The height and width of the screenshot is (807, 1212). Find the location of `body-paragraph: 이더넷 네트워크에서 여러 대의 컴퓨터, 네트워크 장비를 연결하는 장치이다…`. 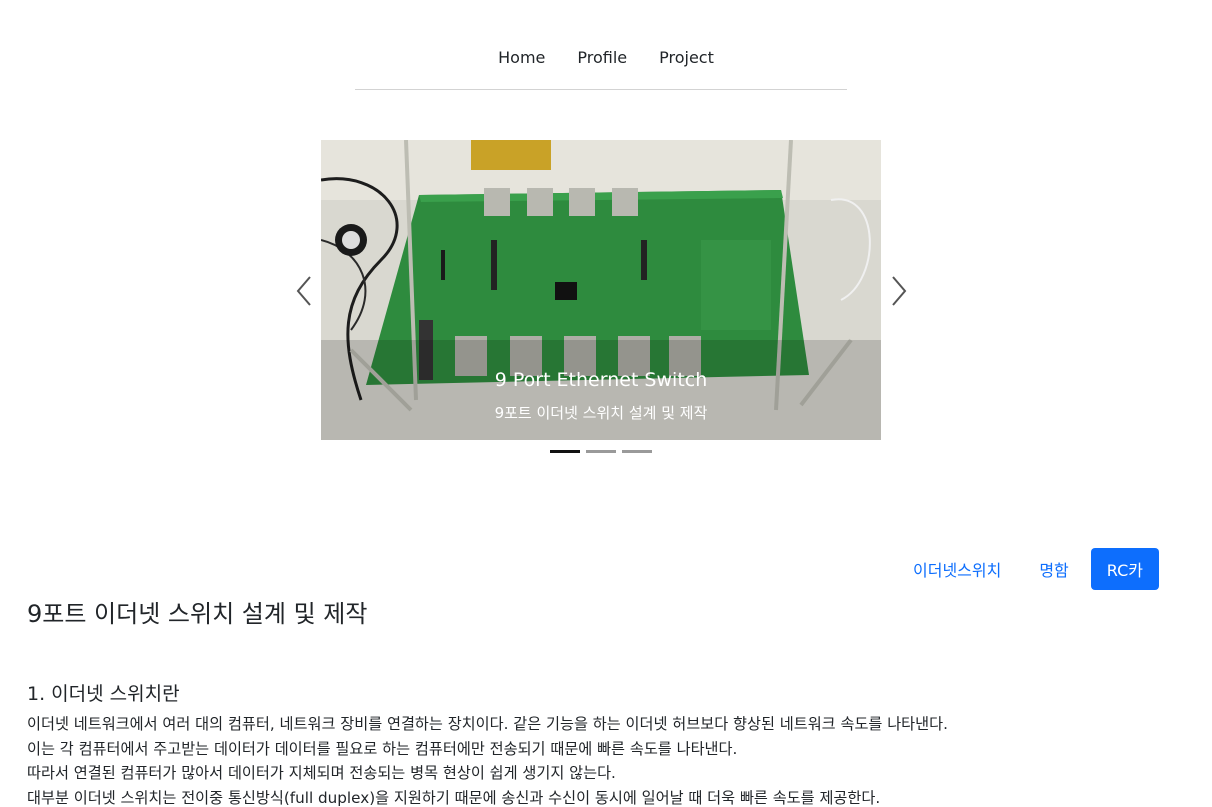

body-paragraph: 이더넷 네트워크에서 여러 대의 컴퓨터, 네트워크 장비를 연결하는 장치이다… is located at coordinates (487, 724).